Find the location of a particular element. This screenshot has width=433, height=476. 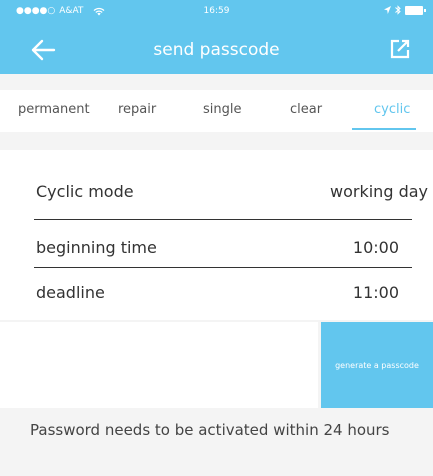

cyclic-mode-value: working day is located at coordinates (379, 191).